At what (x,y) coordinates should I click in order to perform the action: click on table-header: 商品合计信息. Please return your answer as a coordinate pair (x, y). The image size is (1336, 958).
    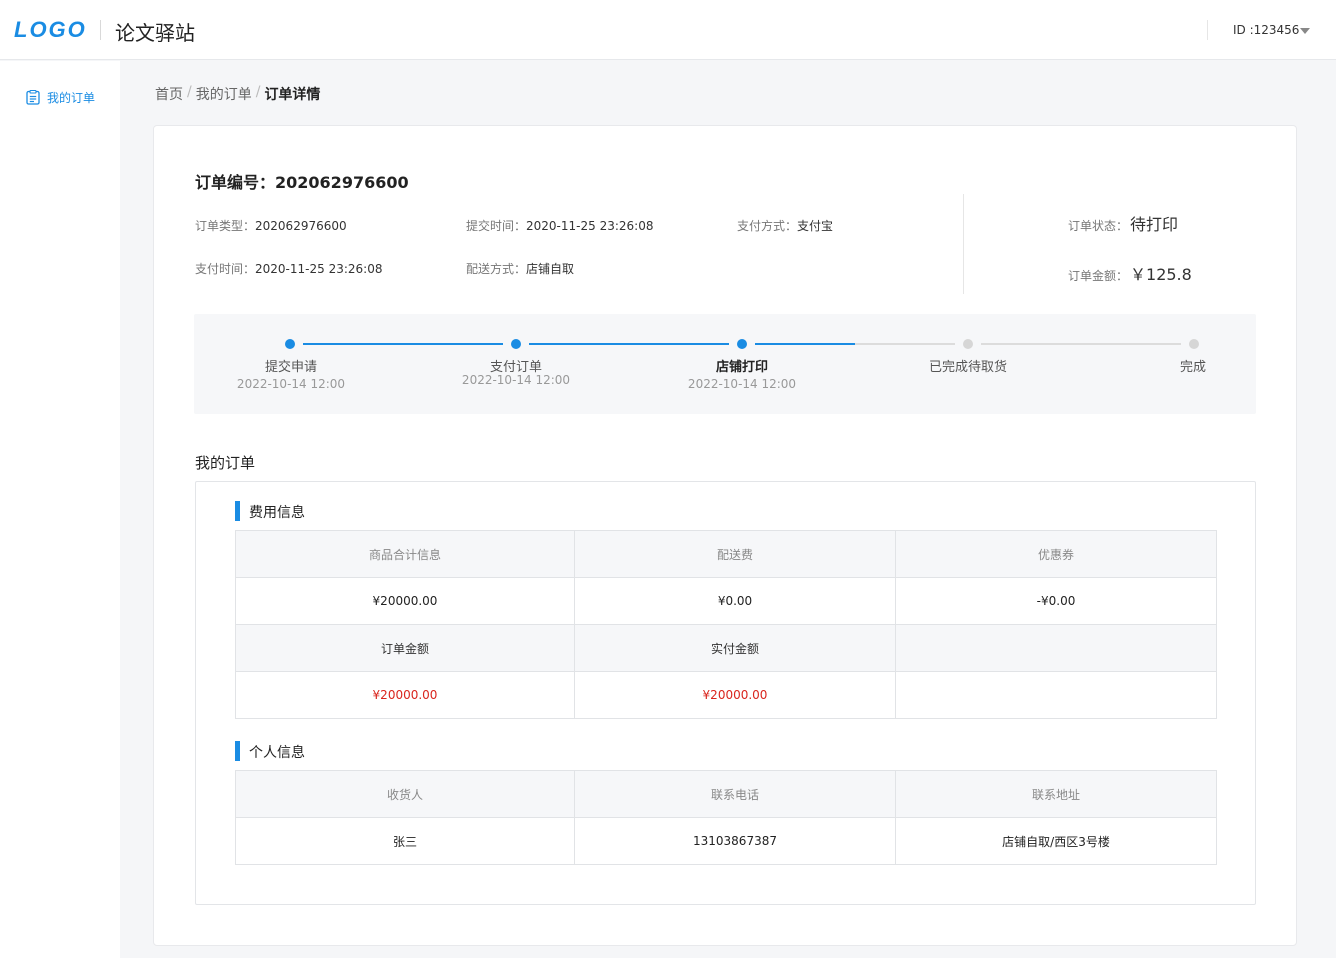
    Looking at the image, I should click on (405, 554).